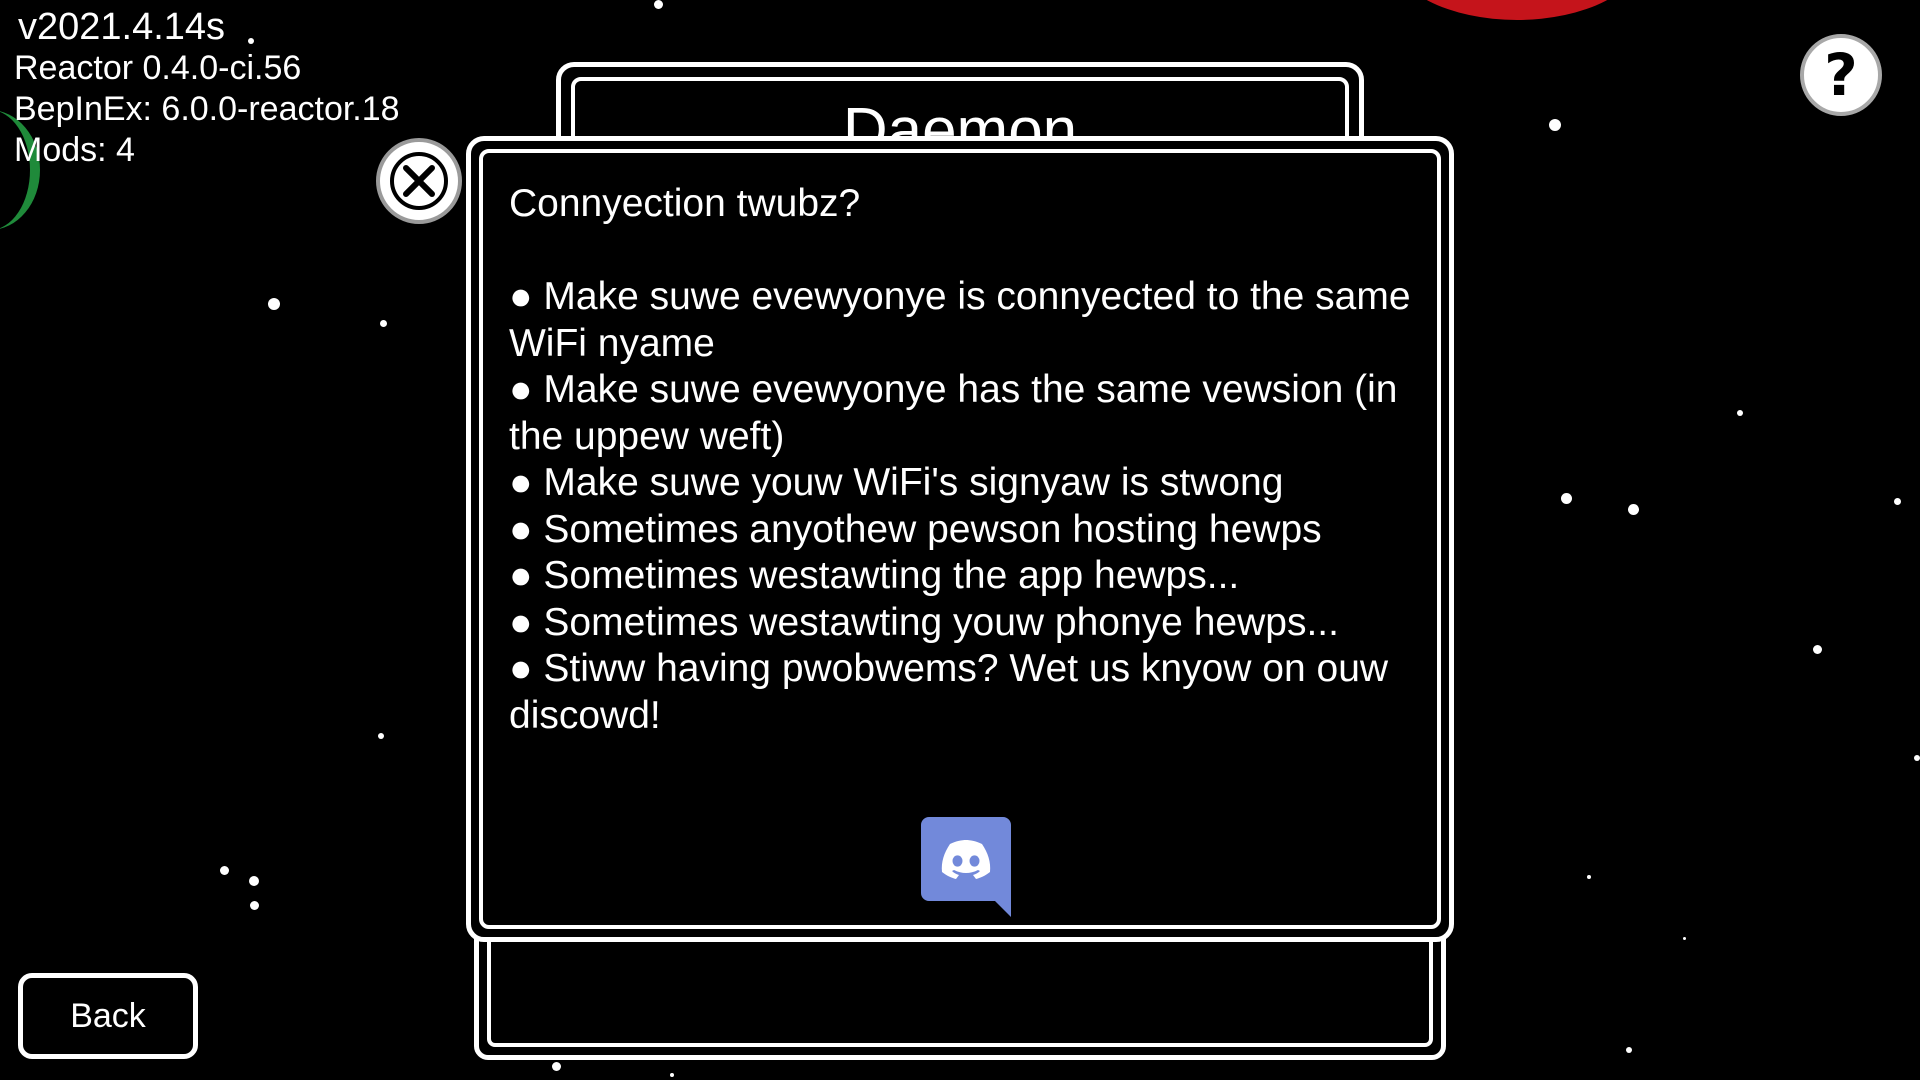  I want to click on mods-count: Mods: 4, so click(74, 150).